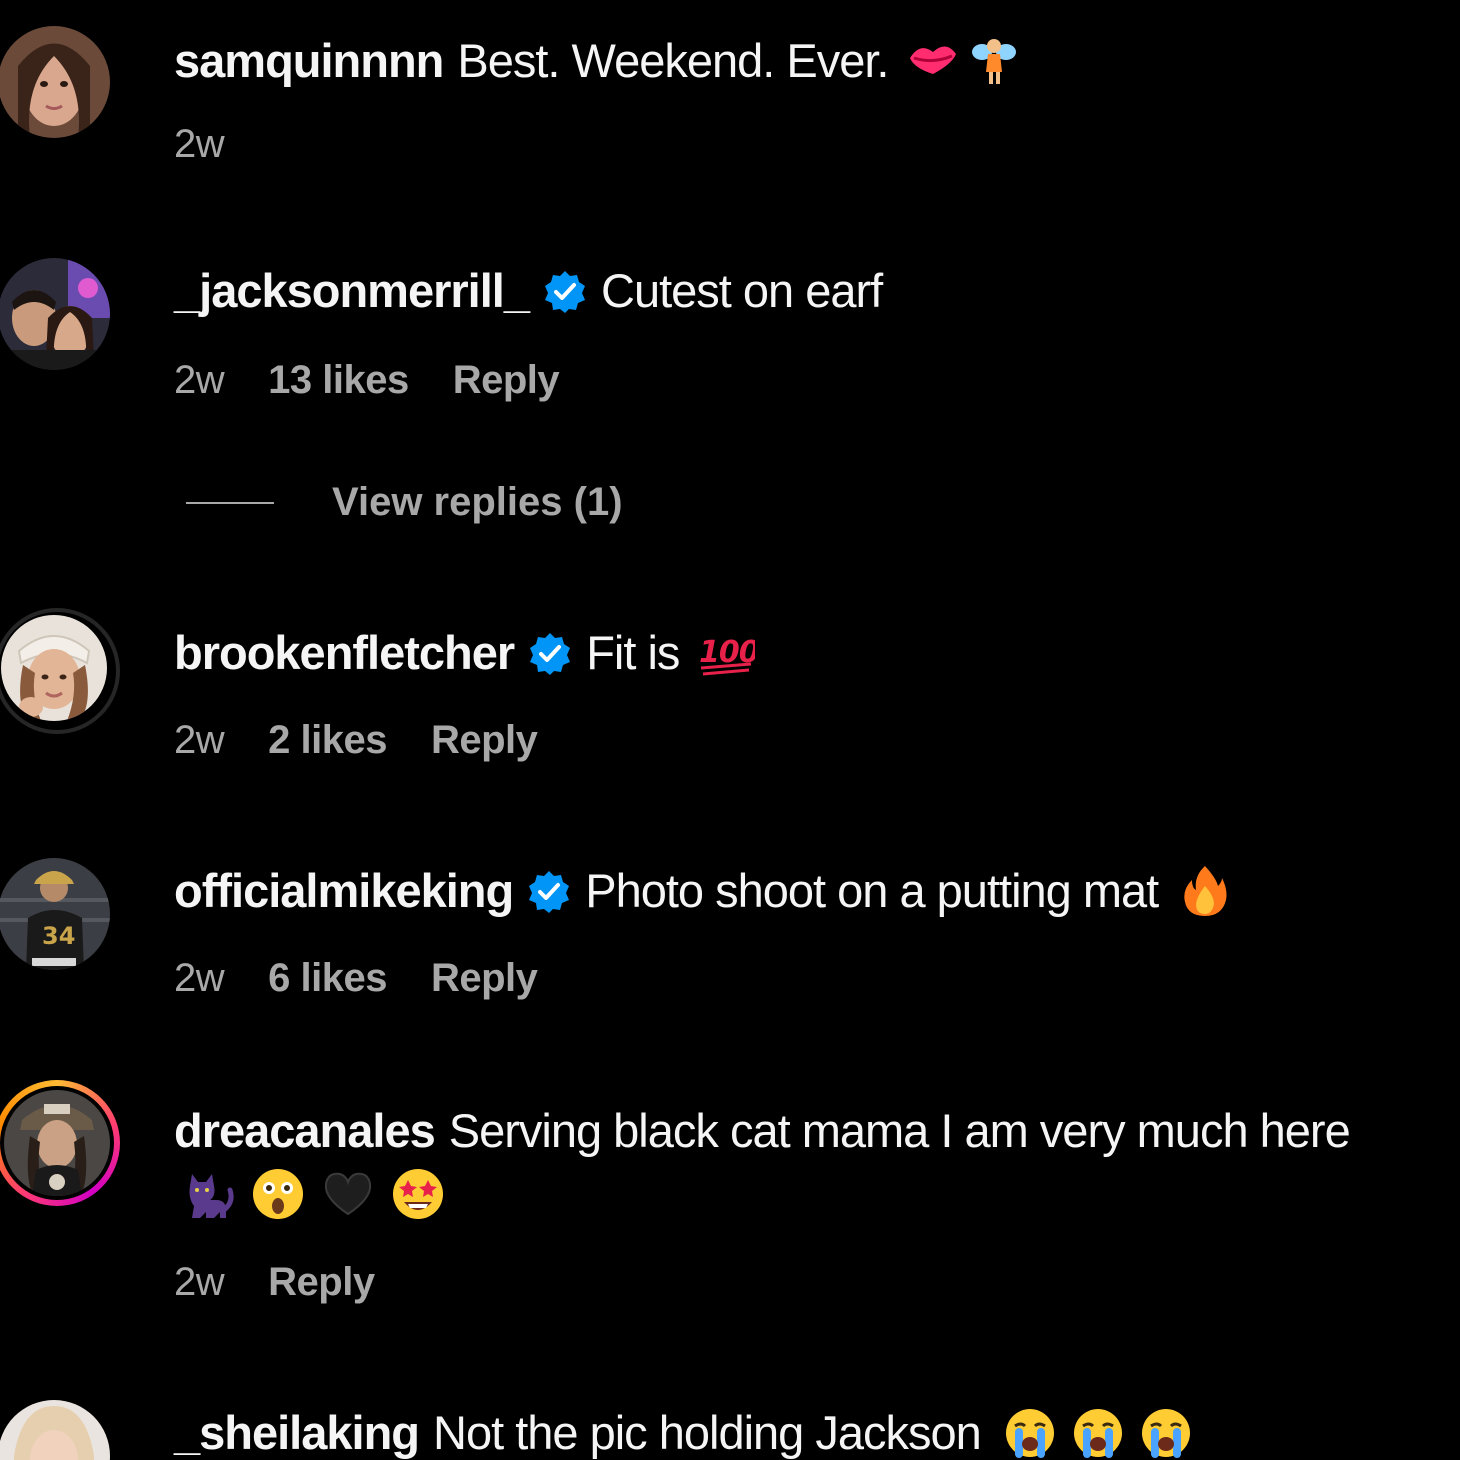  I want to click on hundred-points-icon: 100, so click(726, 653).